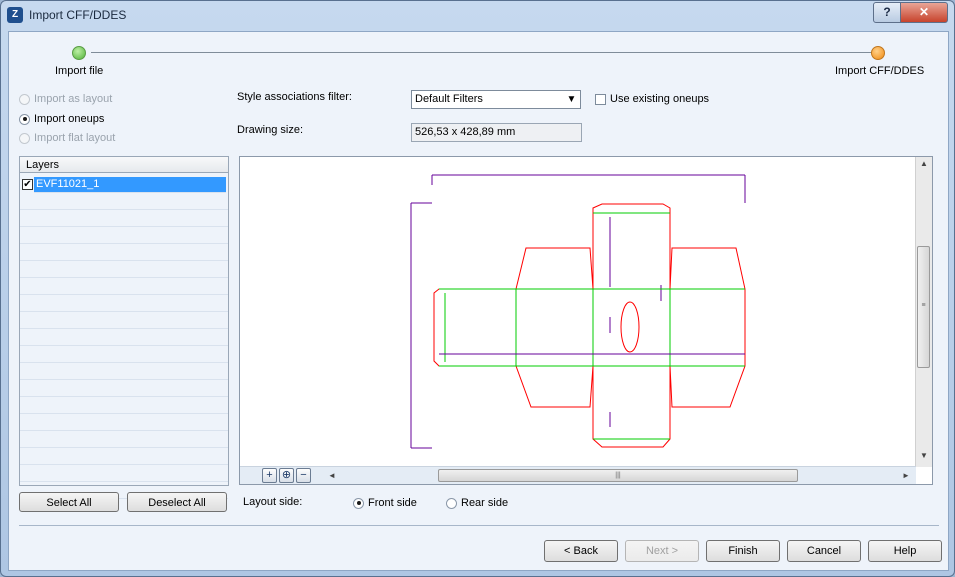 The image size is (955, 577). I want to click on import-flat-layout-option: Import flat layout, so click(67, 138).